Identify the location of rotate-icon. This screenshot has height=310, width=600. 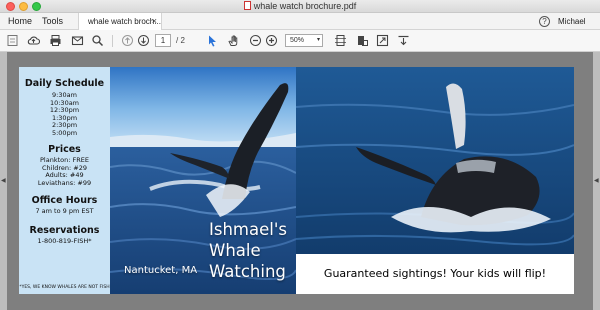
(362, 40).